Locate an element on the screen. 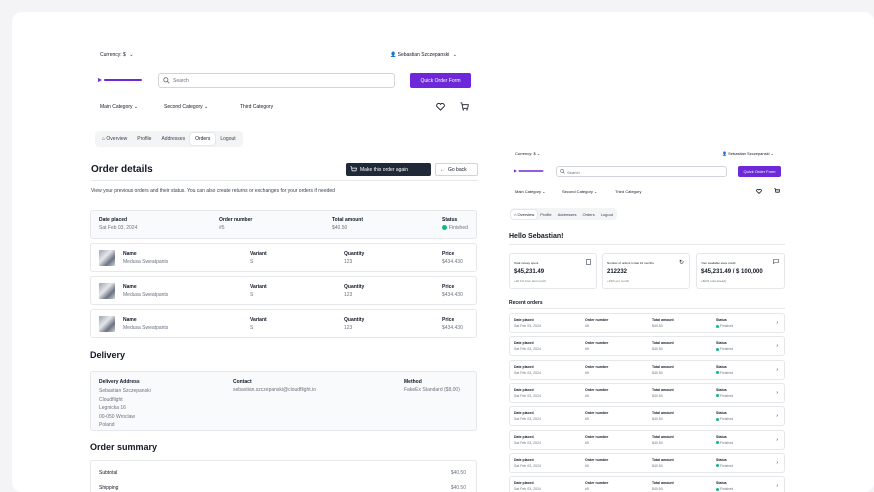 The width and height of the screenshot is (874, 492). currency-label: Currency: $ is located at coordinates (525, 153).